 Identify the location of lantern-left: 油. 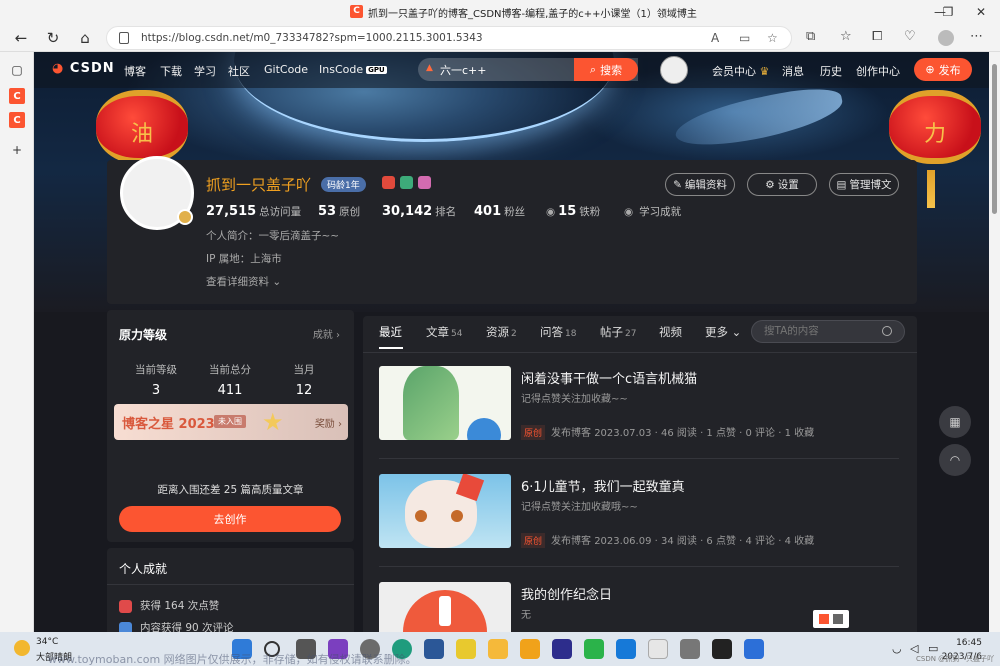
(142, 127).